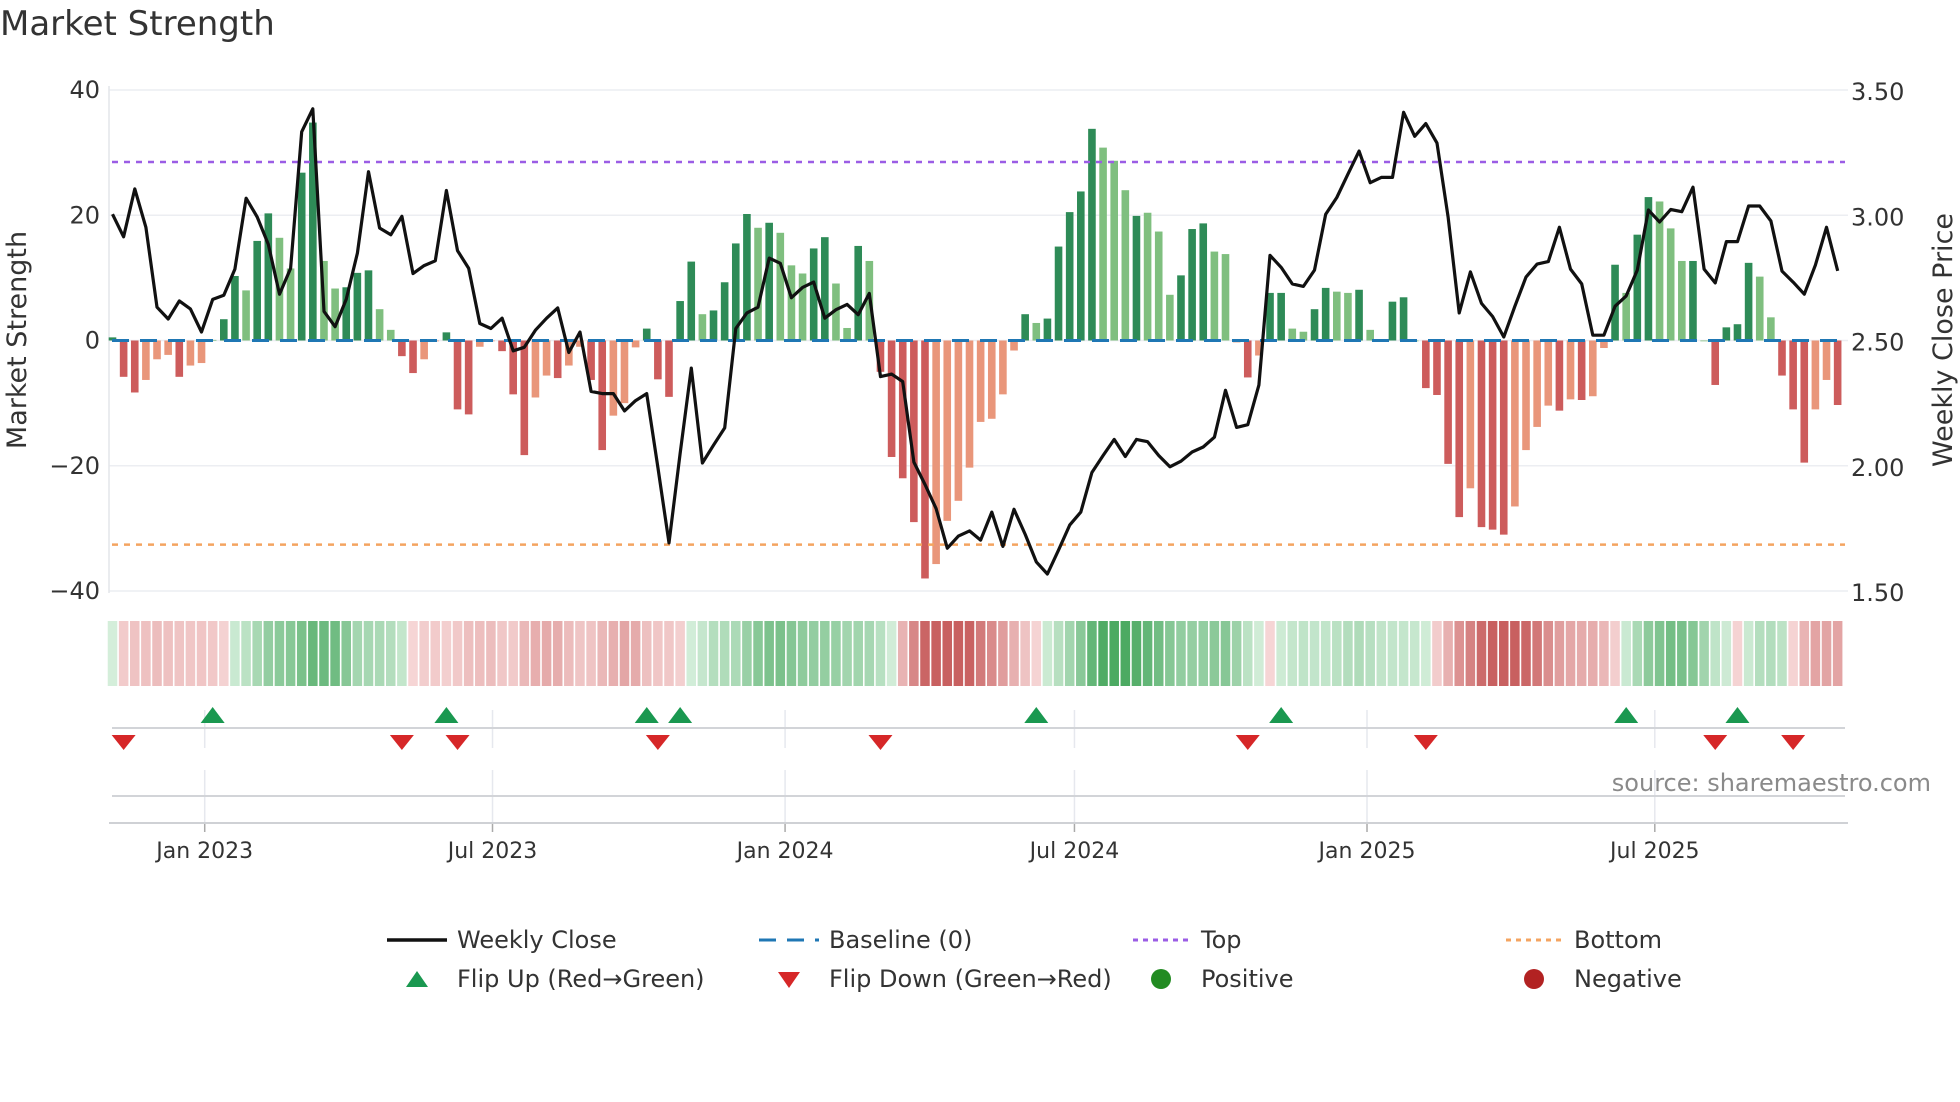 This screenshot has height=1102, width=1960. Describe the element at coordinates (92, 341) in the screenshot. I see `y-tick-label-left: 0` at that location.